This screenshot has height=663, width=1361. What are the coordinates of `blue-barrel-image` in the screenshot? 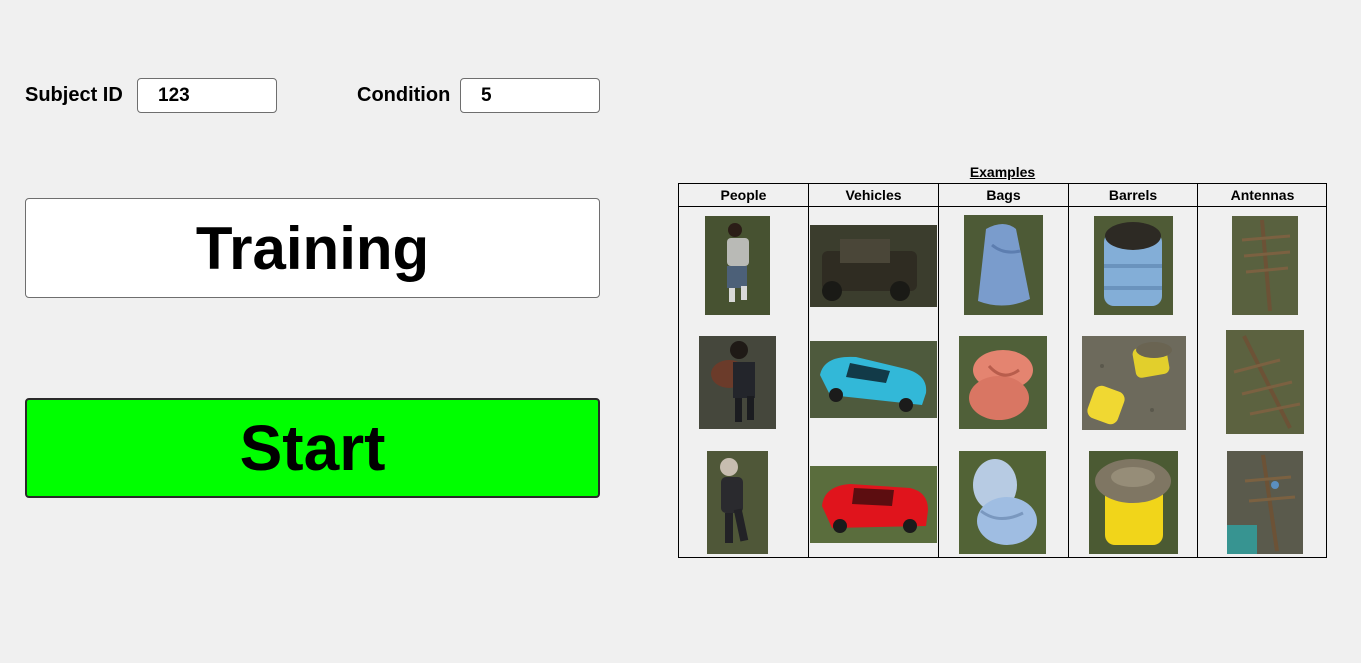 It's located at (1133, 265).